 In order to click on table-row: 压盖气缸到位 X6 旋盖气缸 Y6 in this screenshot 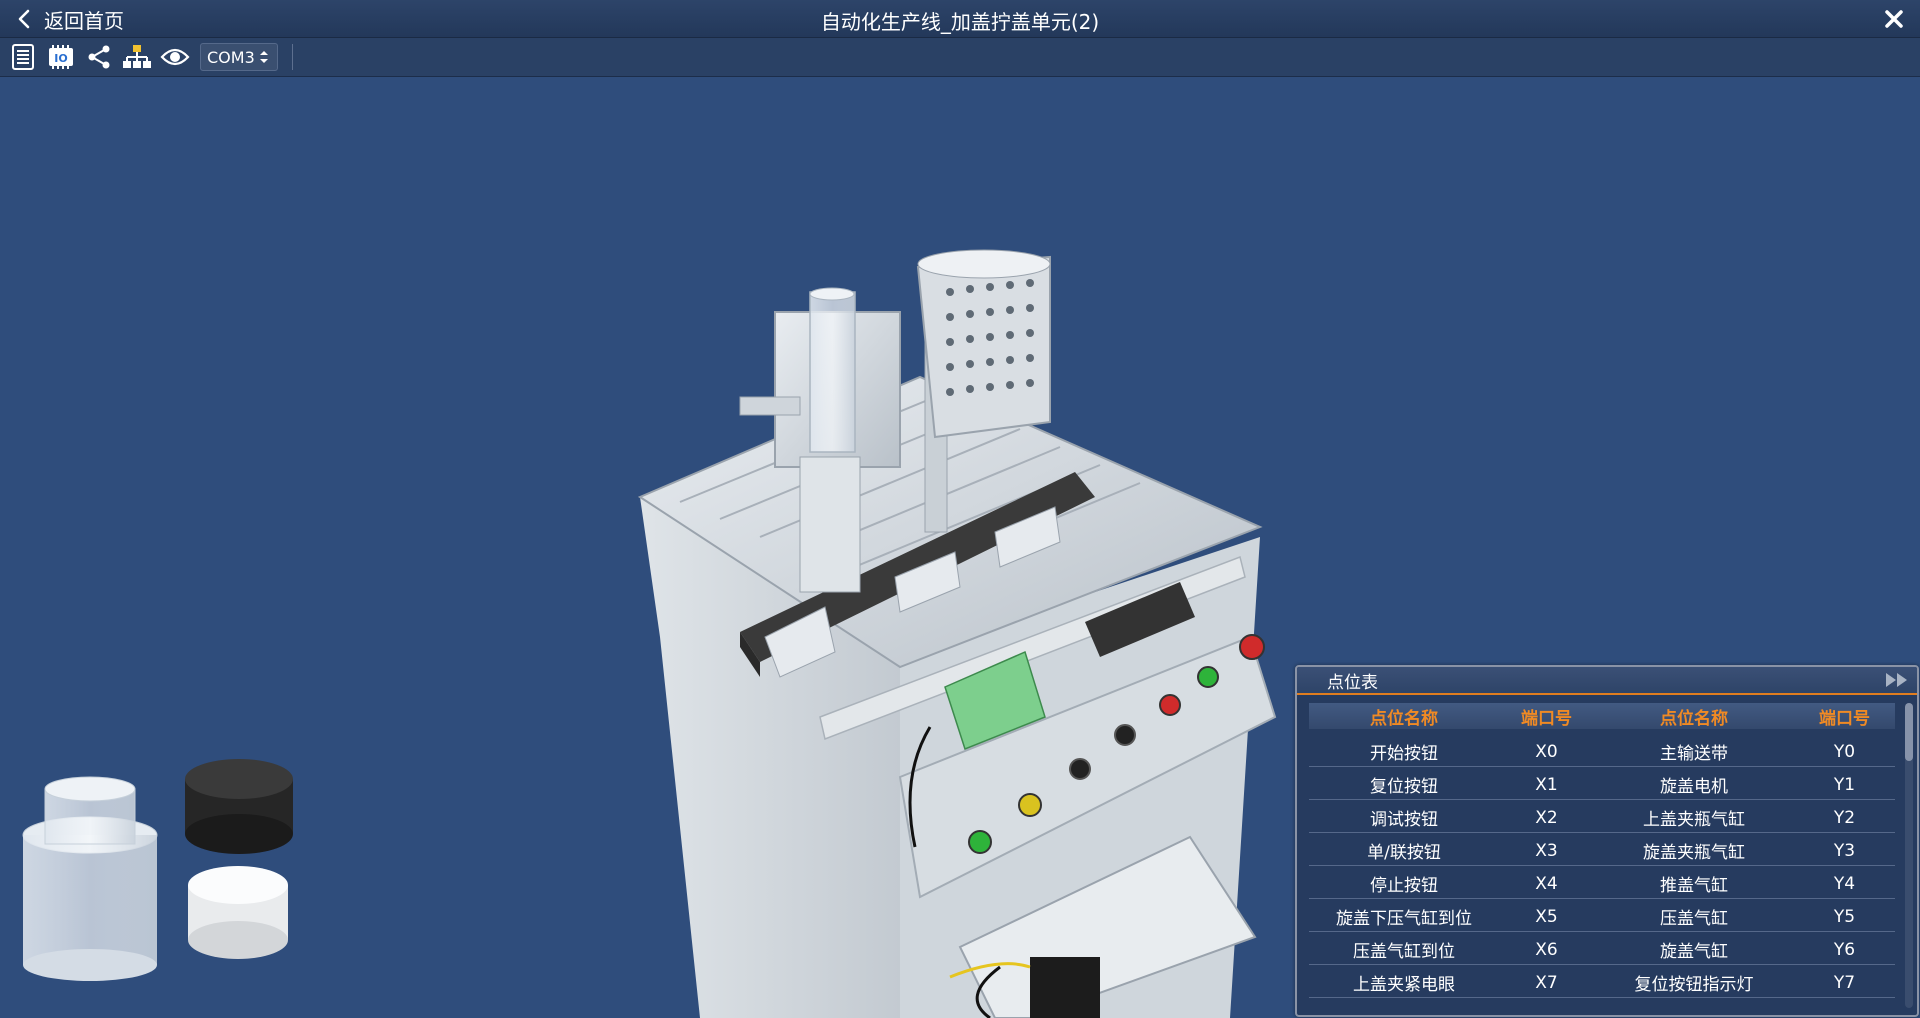, I will do `click(1602, 949)`.